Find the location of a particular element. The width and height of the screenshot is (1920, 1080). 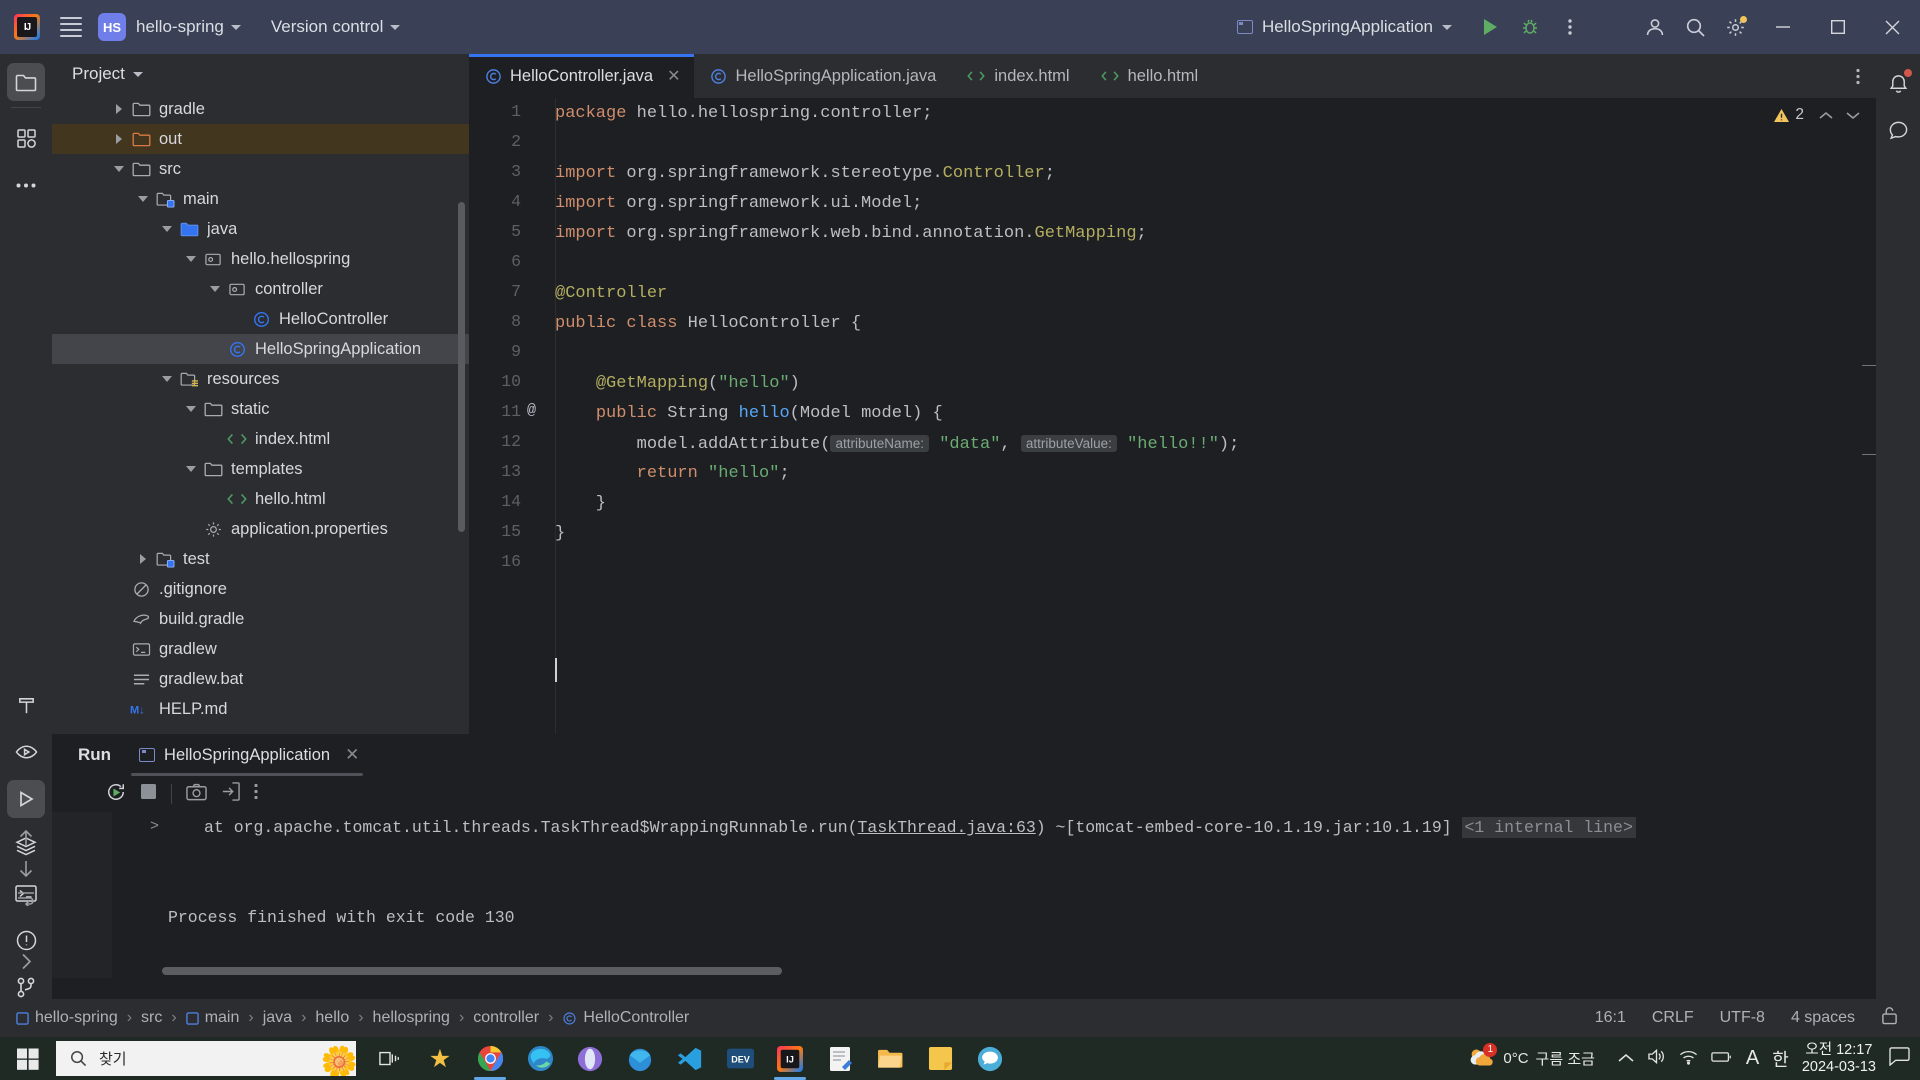

breadcrumb-item-java: java is located at coordinates (277, 1018).